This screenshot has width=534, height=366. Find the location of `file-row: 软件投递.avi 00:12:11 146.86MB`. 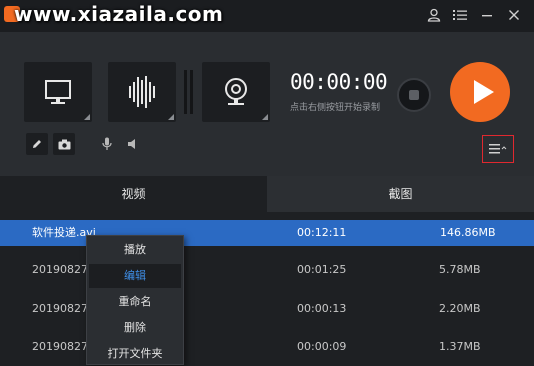

file-row: 软件投递.avi 00:12:11 146.86MB is located at coordinates (267, 233).